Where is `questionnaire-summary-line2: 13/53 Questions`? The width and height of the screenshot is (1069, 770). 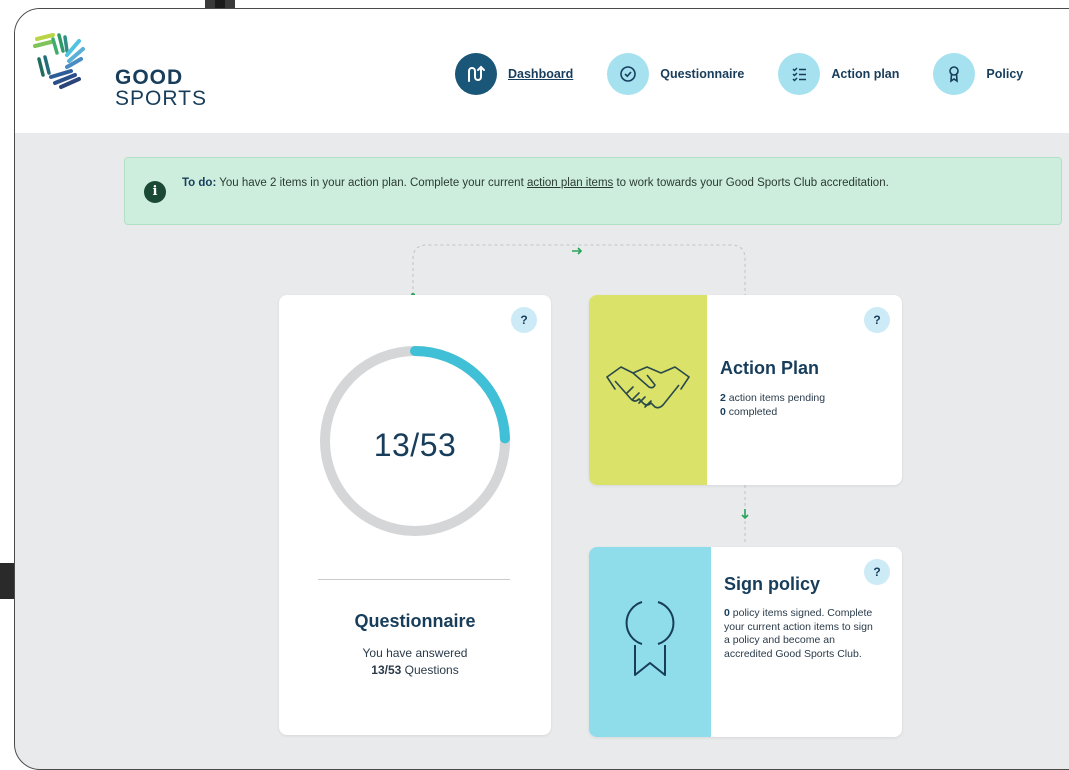 questionnaire-summary-line2: 13/53 Questions is located at coordinates (415, 670).